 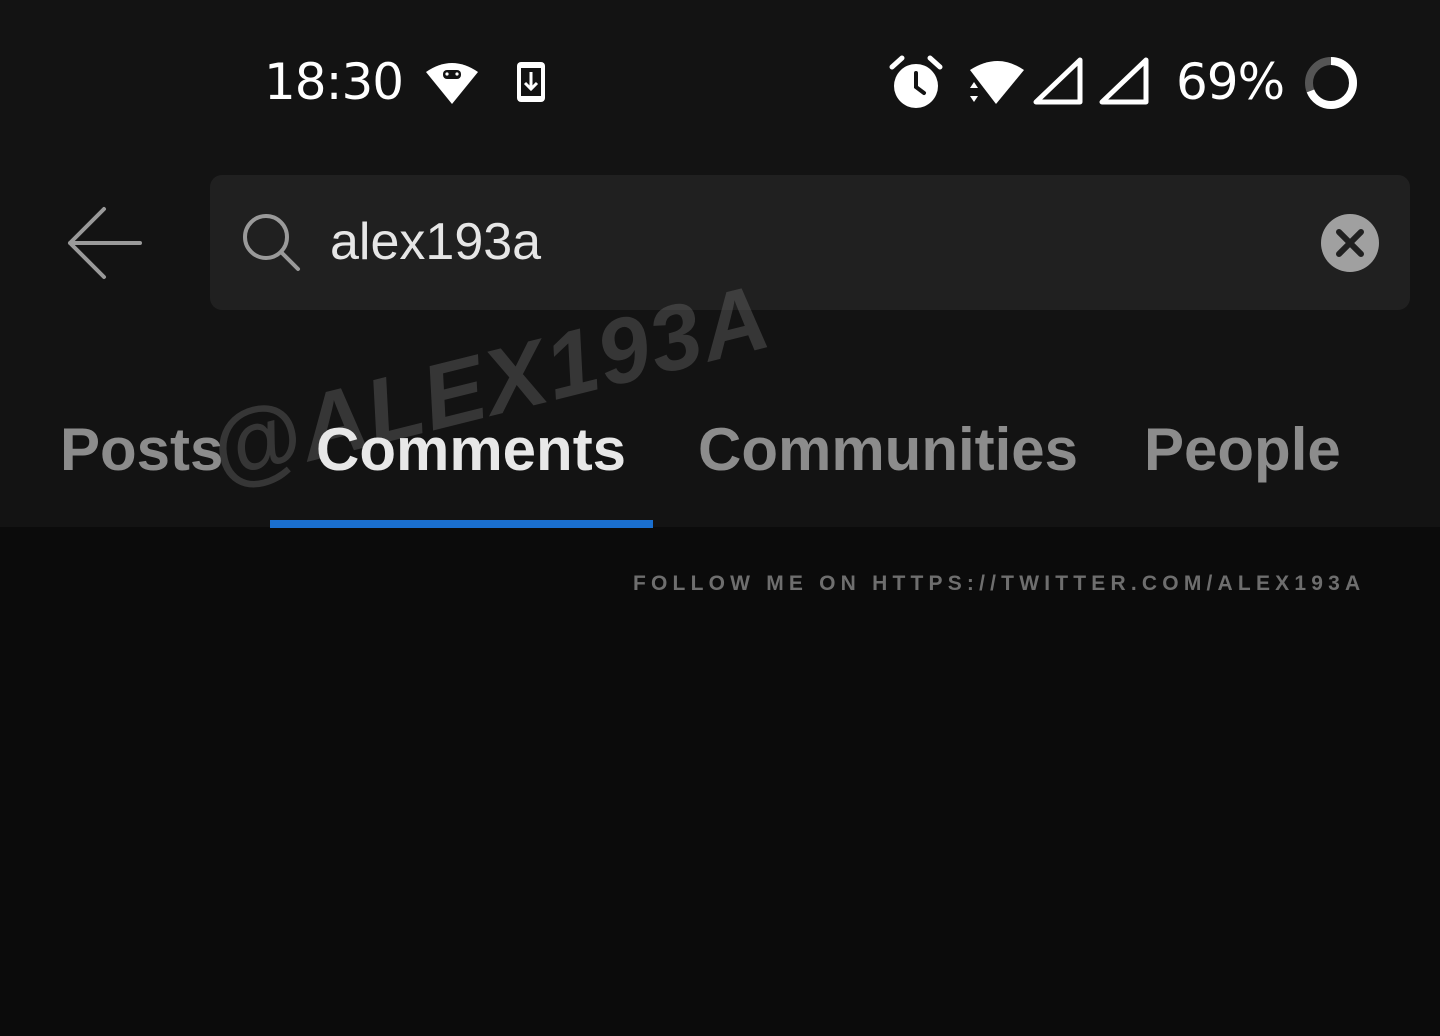 I want to click on android-wifi-icon, so click(x=452, y=83).